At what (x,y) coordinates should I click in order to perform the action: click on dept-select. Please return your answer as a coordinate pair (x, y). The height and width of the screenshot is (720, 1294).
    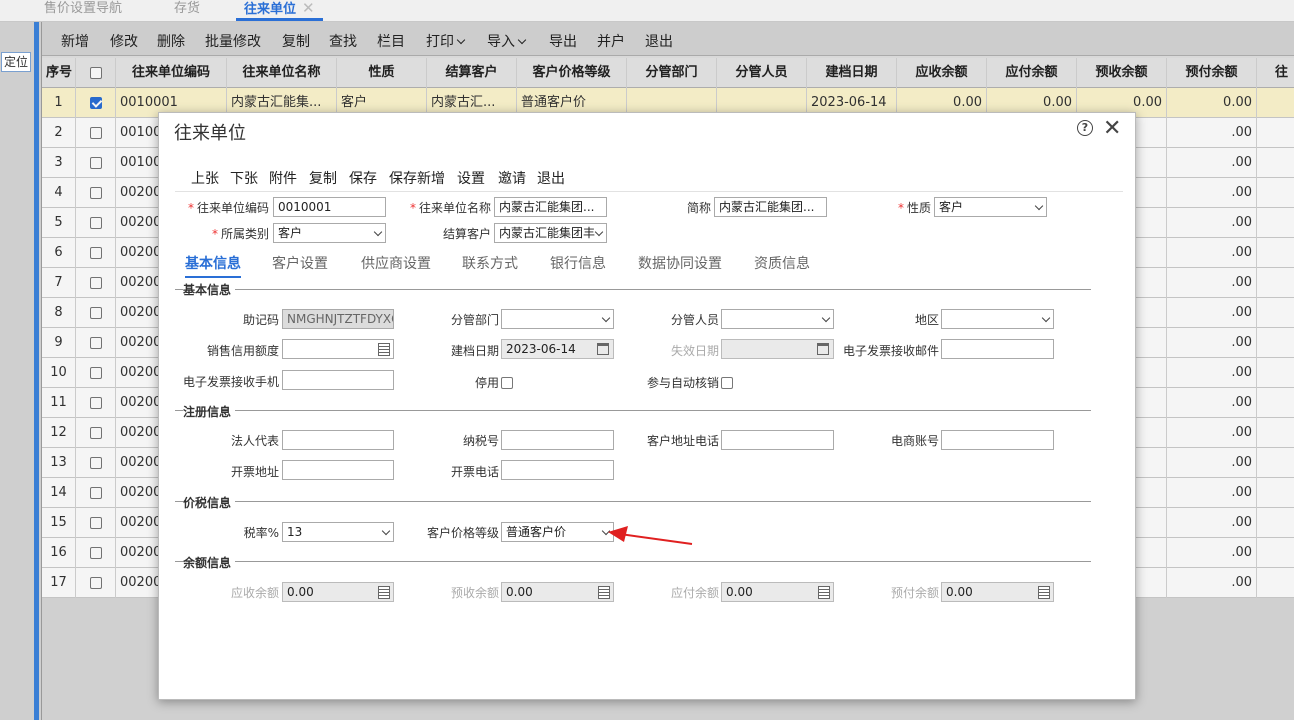
    Looking at the image, I should click on (557, 319).